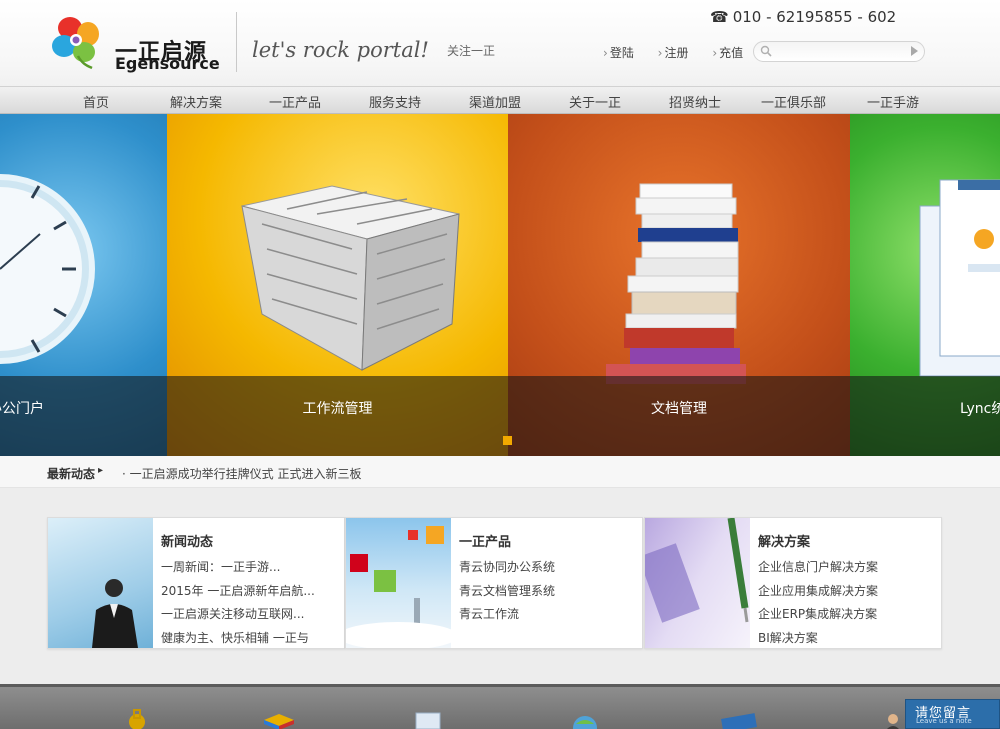 The image size is (1000, 729). Describe the element at coordinates (814, 17) in the screenshot. I see `phone-text: 010 - 62195855 - 602` at that location.